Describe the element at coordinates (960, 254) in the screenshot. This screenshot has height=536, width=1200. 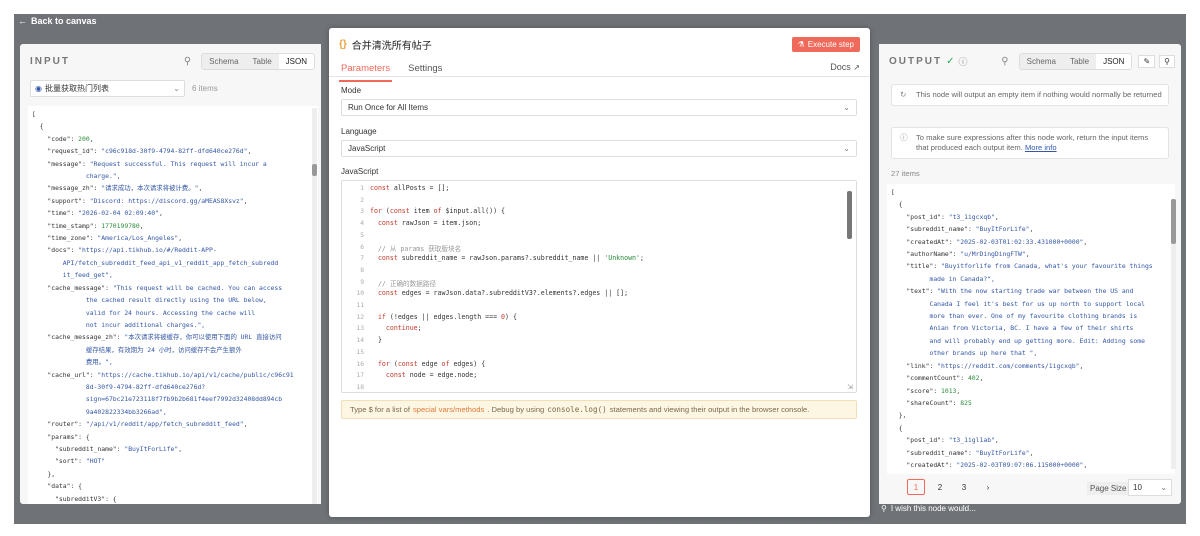
I see `json-line: "authorName": "u/MrDingDingFTW",` at that location.